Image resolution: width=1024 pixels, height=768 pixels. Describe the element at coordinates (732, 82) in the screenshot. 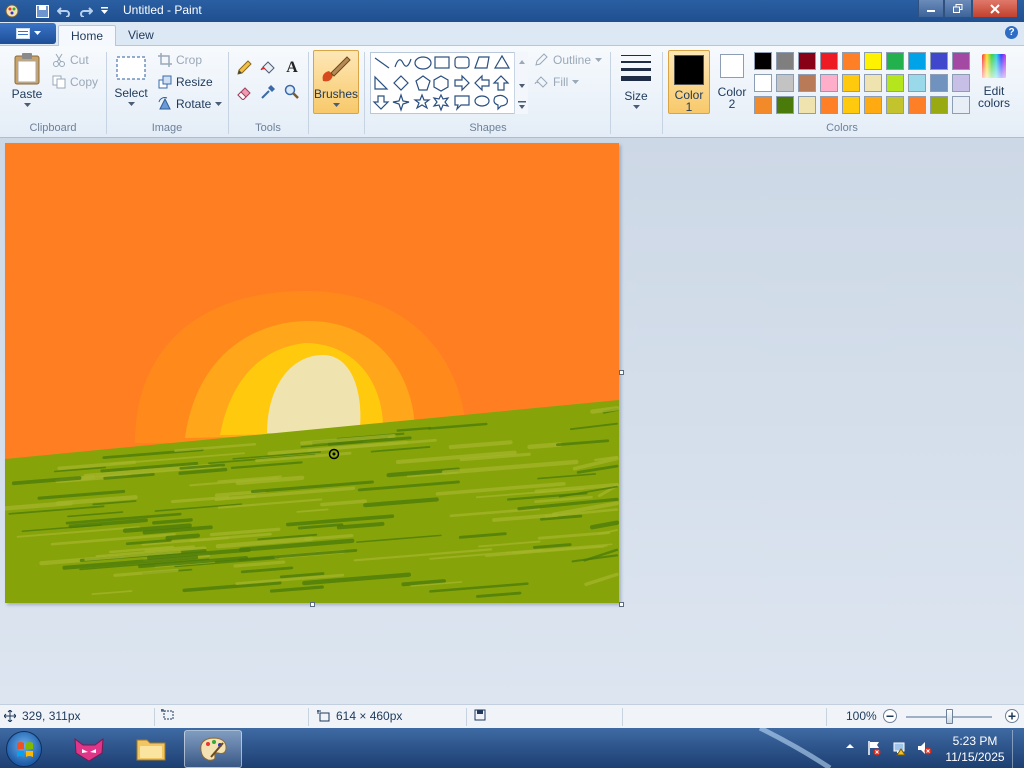

I see `color2-button: Color 2` at that location.